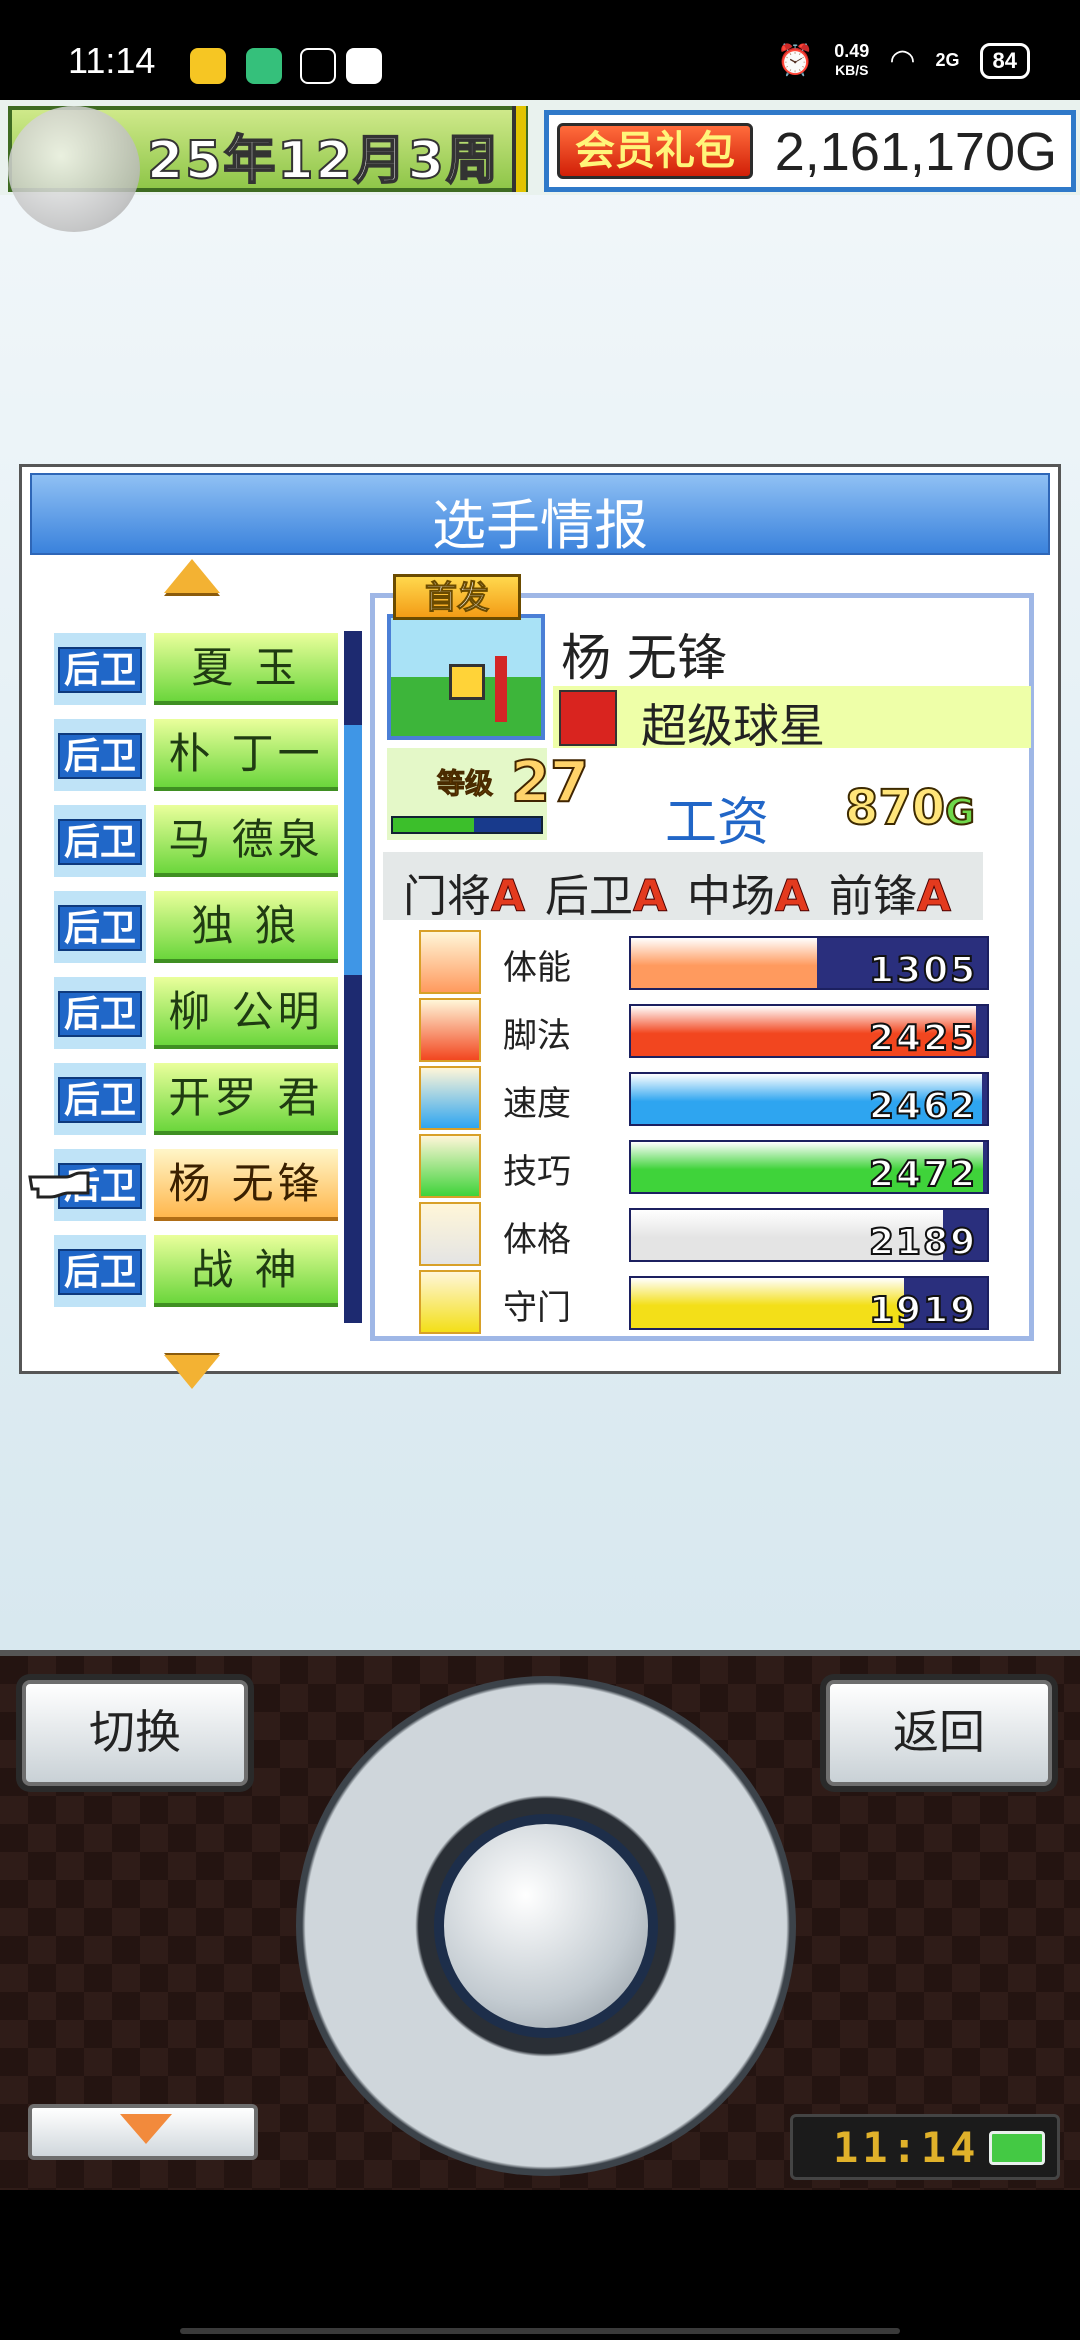 The height and width of the screenshot is (2340, 1080). Describe the element at coordinates (146, 2129) in the screenshot. I see `down-arrow-icon` at that location.